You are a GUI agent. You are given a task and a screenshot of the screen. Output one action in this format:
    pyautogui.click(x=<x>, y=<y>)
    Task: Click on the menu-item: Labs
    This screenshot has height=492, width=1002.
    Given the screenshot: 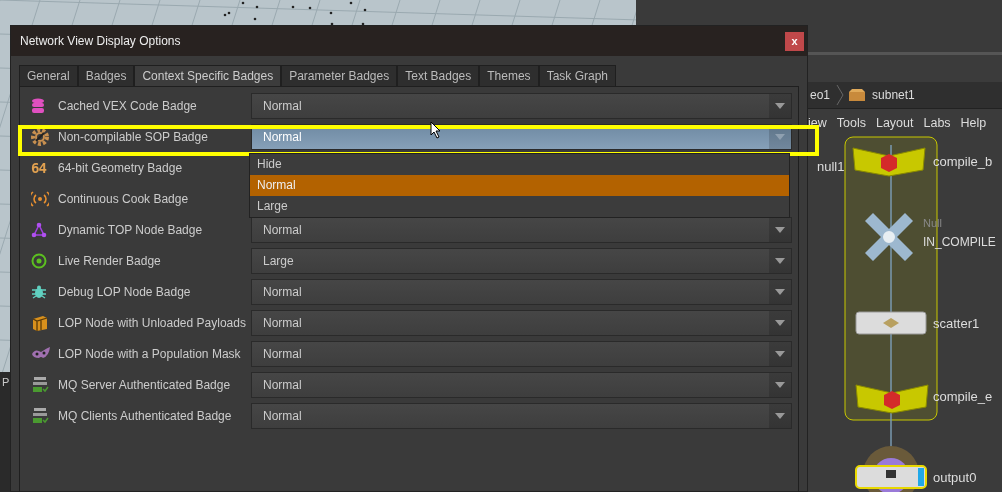 What is the action you would take?
    pyautogui.click(x=937, y=123)
    